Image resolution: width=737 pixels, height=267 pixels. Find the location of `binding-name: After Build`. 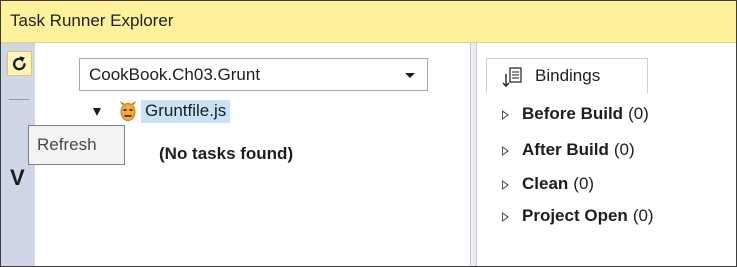

binding-name: After Build is located at coordinates (565, 149).